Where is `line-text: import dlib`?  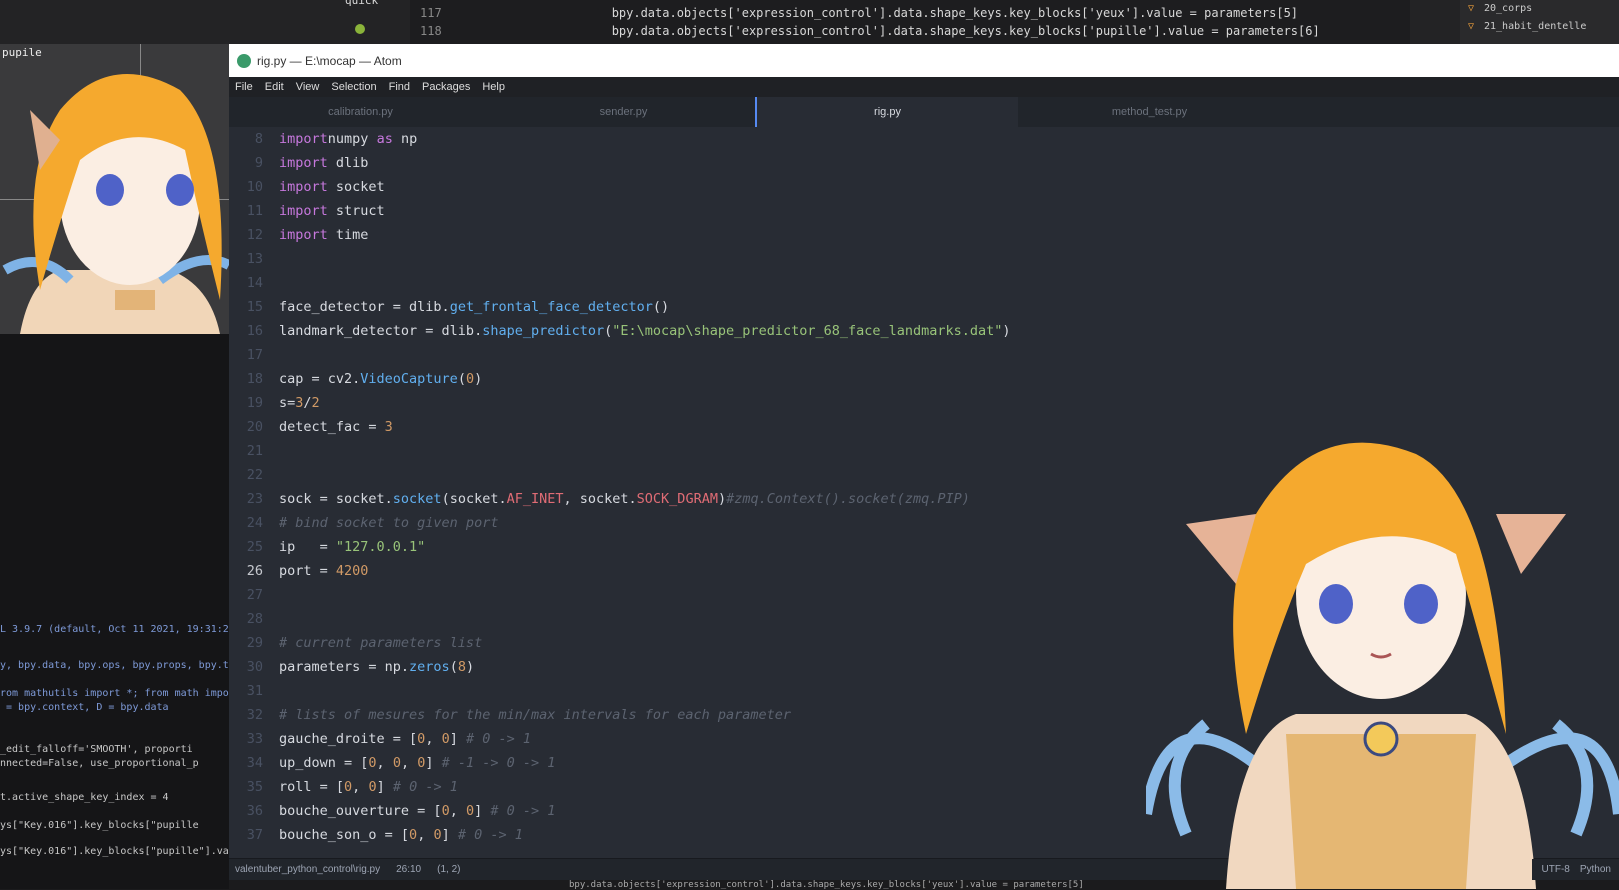
line-text: import dlib is located at coordinates (319, 163).